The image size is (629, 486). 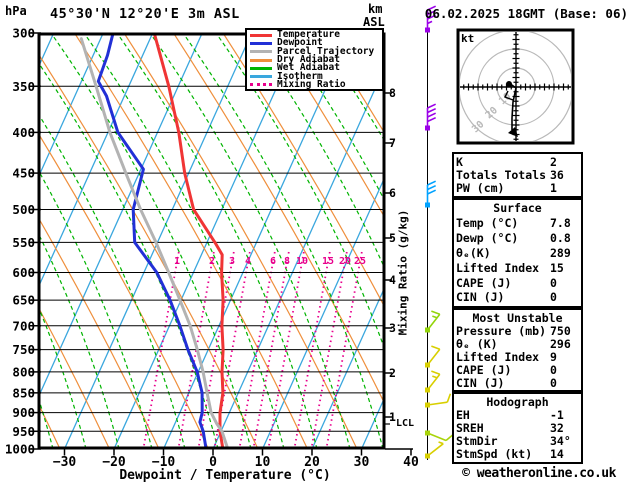 I want to click on panel-row-label: Temp (°C), so click(x=487, y=223).